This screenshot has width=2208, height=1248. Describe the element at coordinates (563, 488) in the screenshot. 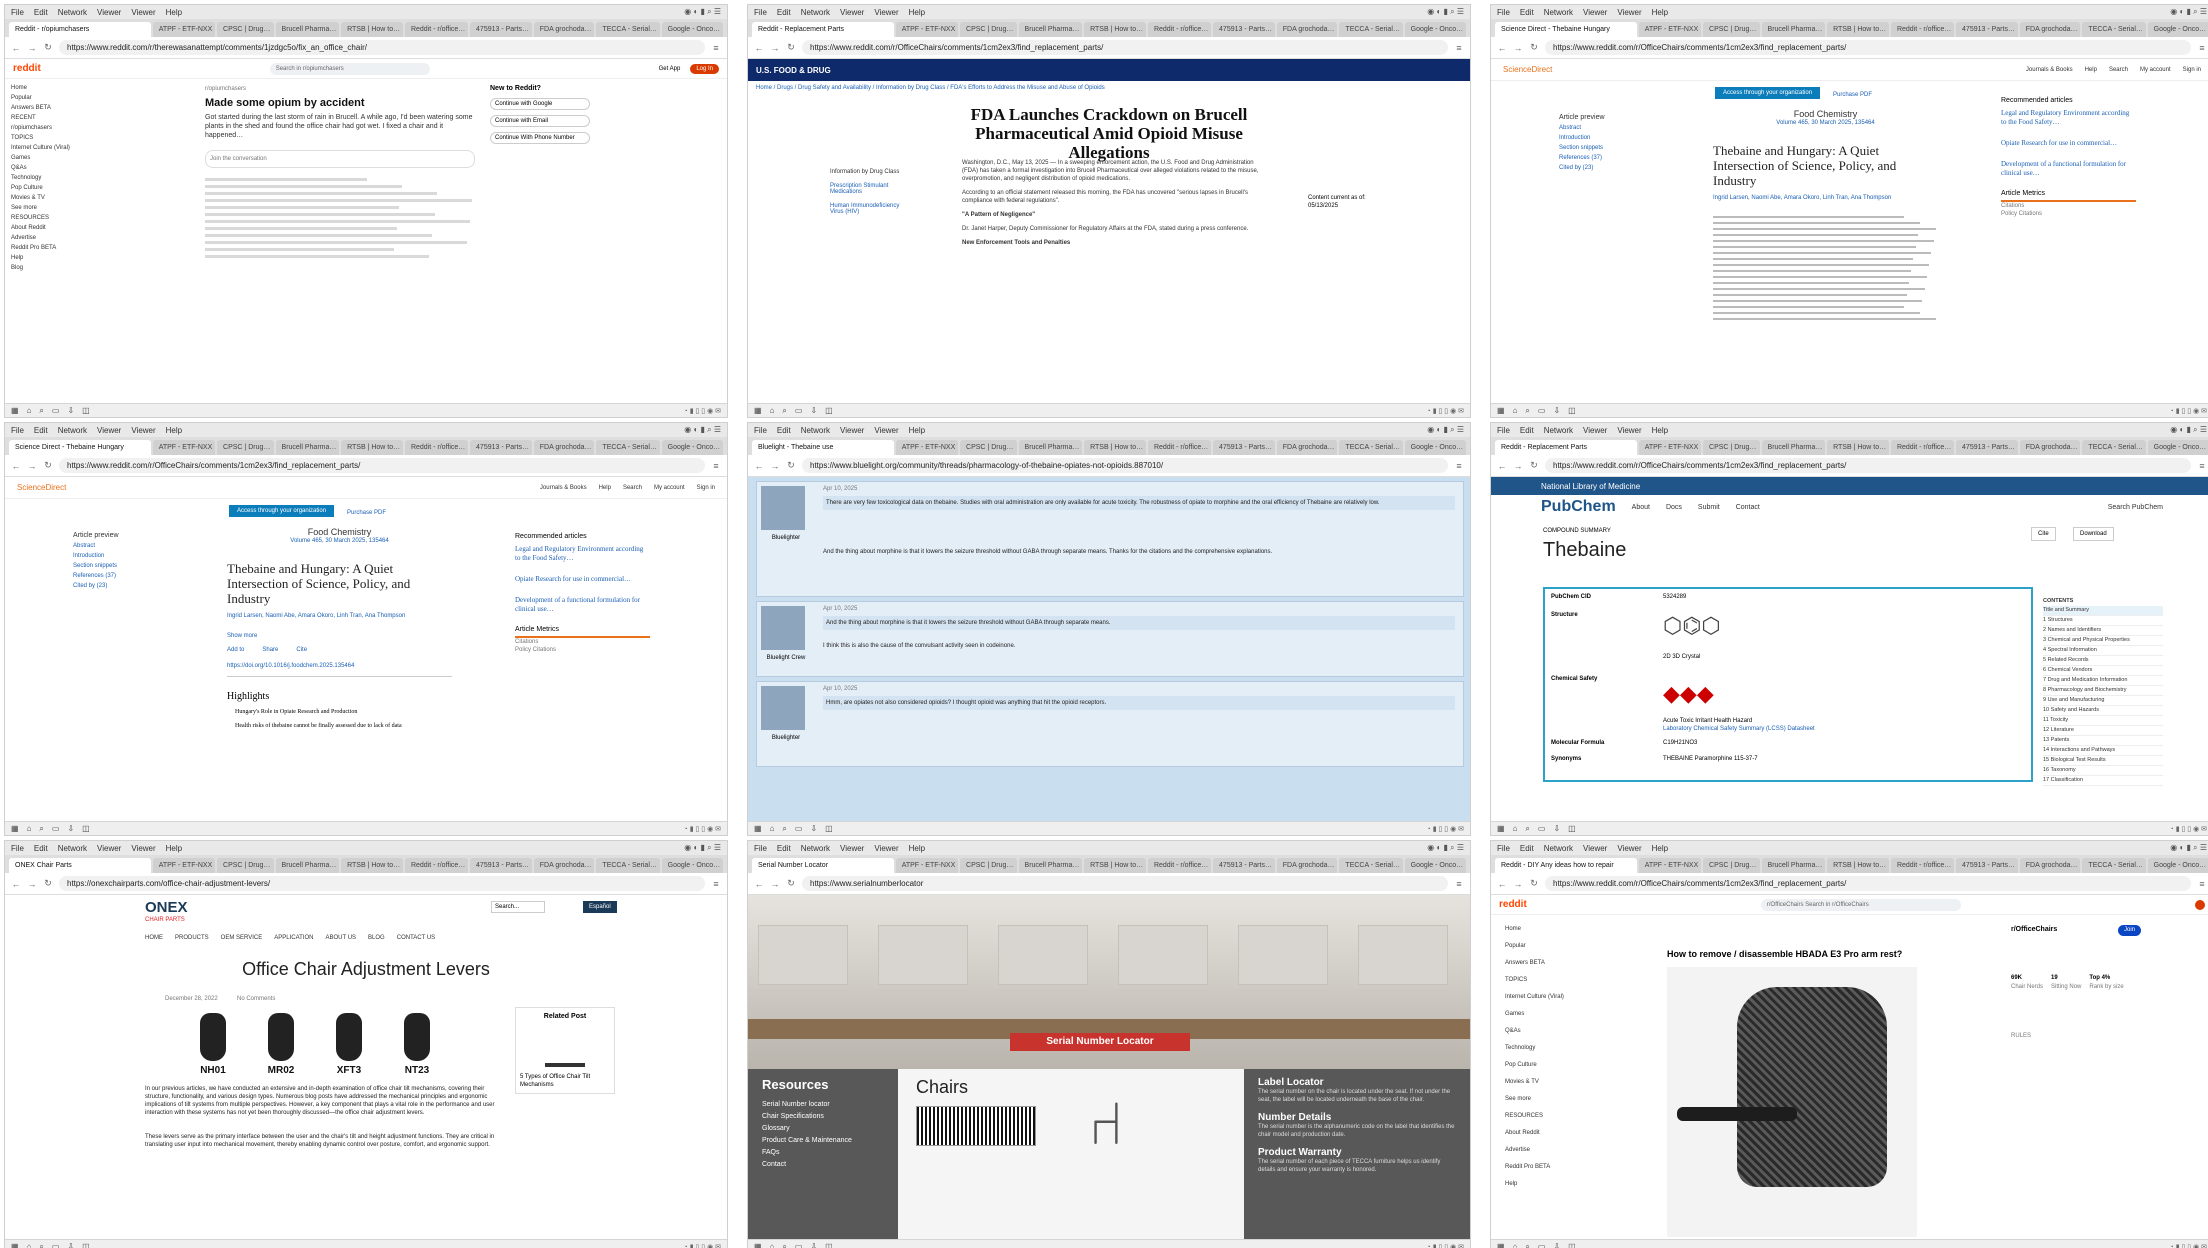

I see `header-link: Journals & Books` at that location.